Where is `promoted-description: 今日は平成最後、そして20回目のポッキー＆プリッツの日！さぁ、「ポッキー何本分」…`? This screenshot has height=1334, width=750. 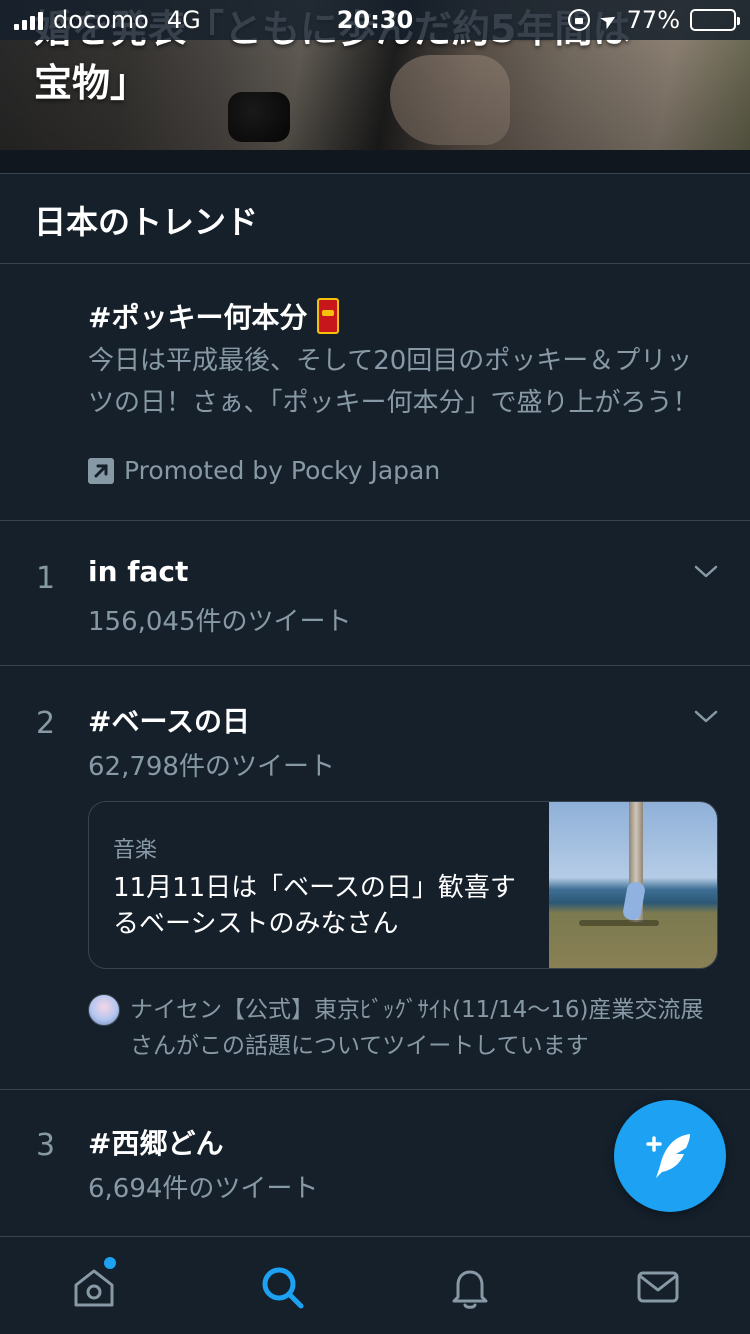
promoted-description: 今日は平成最後、そして20回目のポッキー＆プリッツの日！さぁ、「ポッキー何本分」… is located at coordinates (393, 382).